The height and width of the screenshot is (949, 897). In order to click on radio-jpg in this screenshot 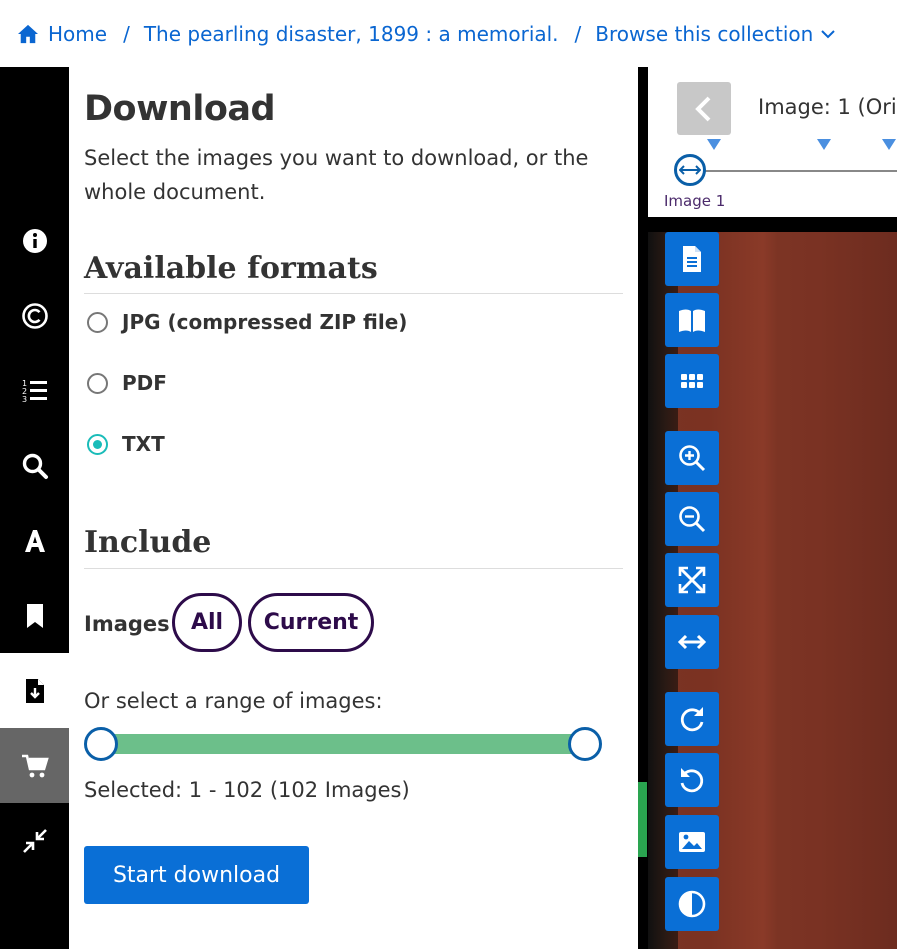, I will do `click(97, 322)`.